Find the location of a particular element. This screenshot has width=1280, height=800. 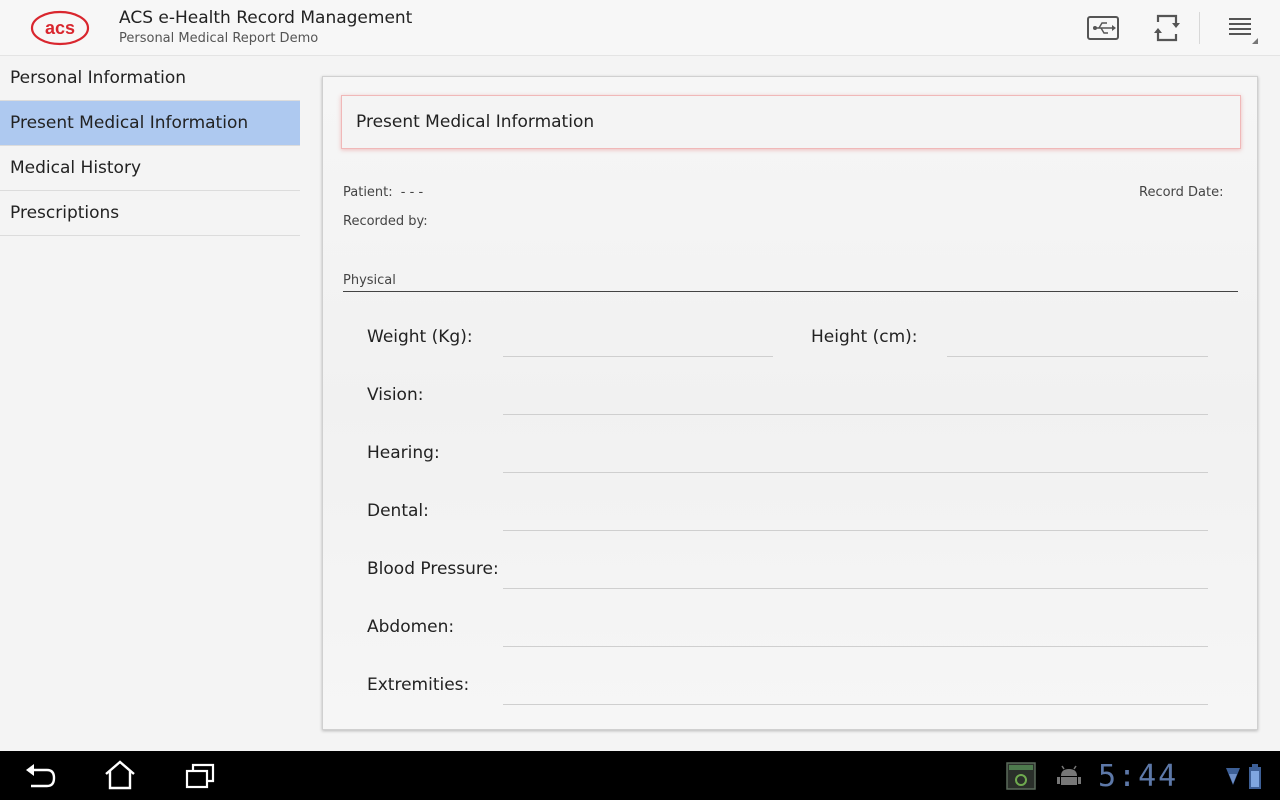

sync-icon is located at coordinates (1167, 28).